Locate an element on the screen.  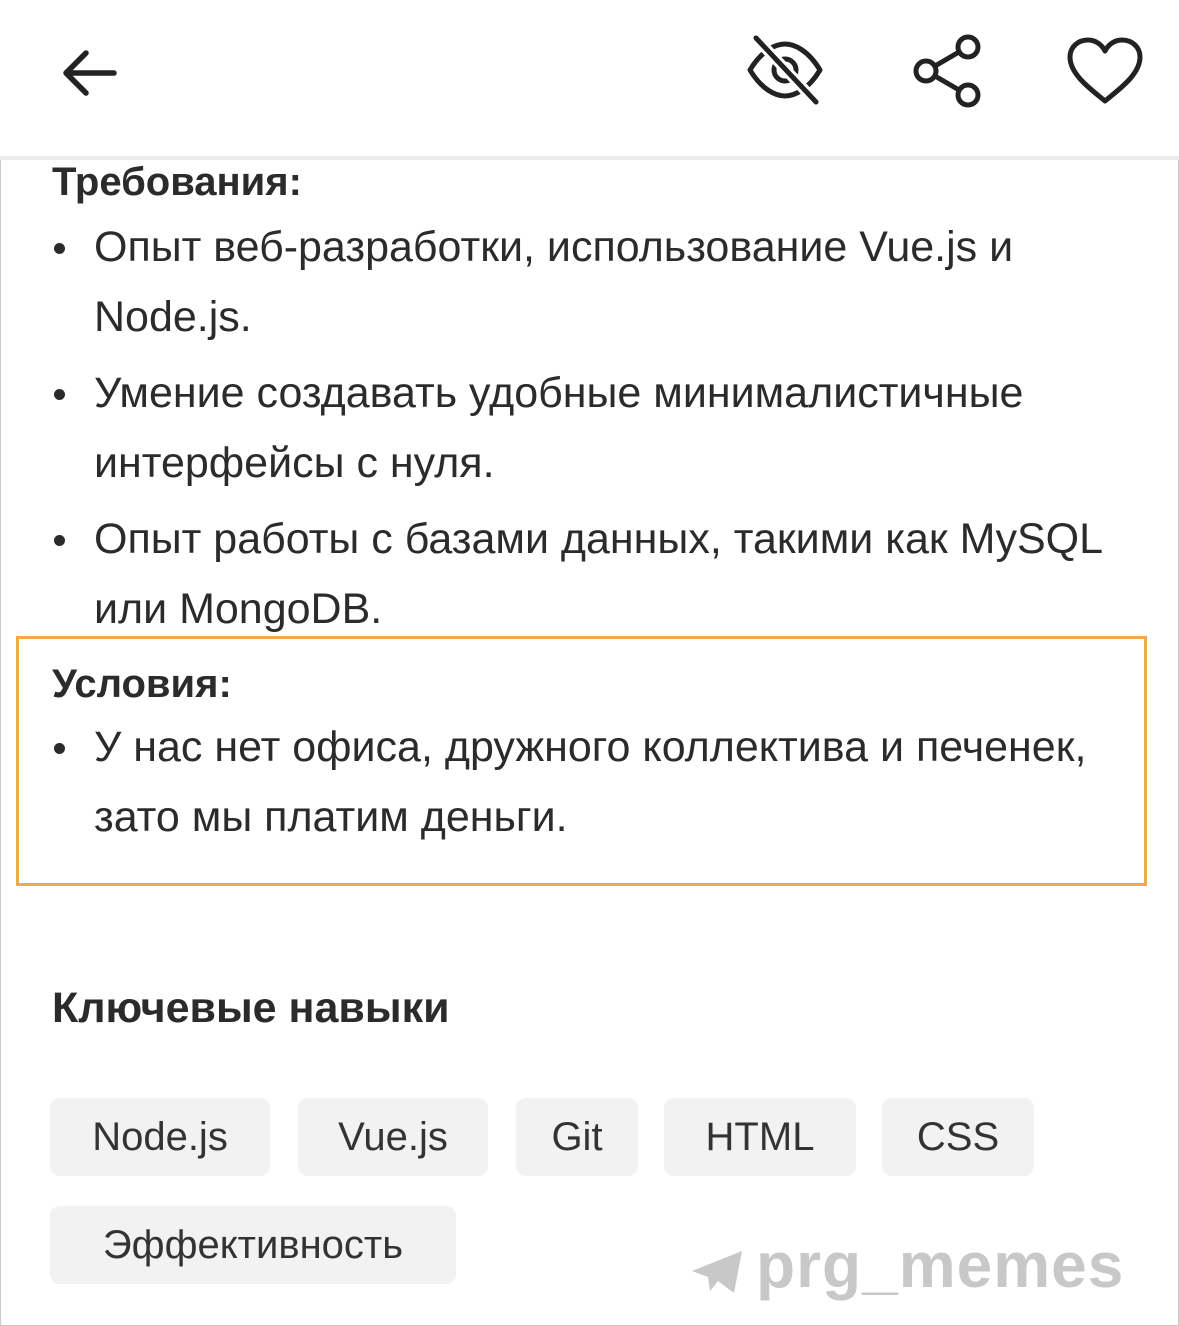
skill-chip-vuejs: Vue.js is located at coordinates (393, 1137).